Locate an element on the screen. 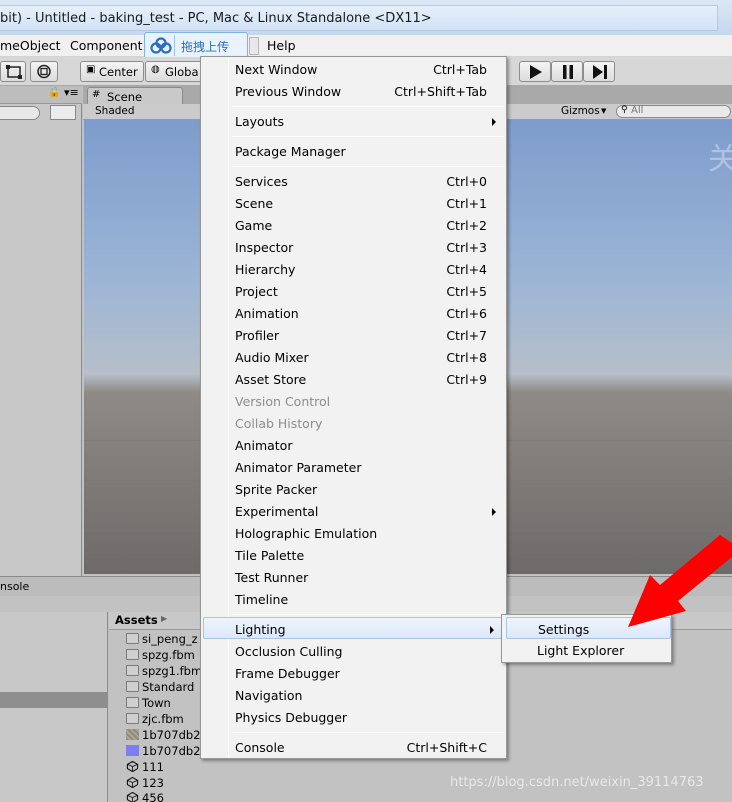 Image resolution: width=732 pixels, height=802 pixels. menu-item-label: Next Window is located at coordinates (276, 69).